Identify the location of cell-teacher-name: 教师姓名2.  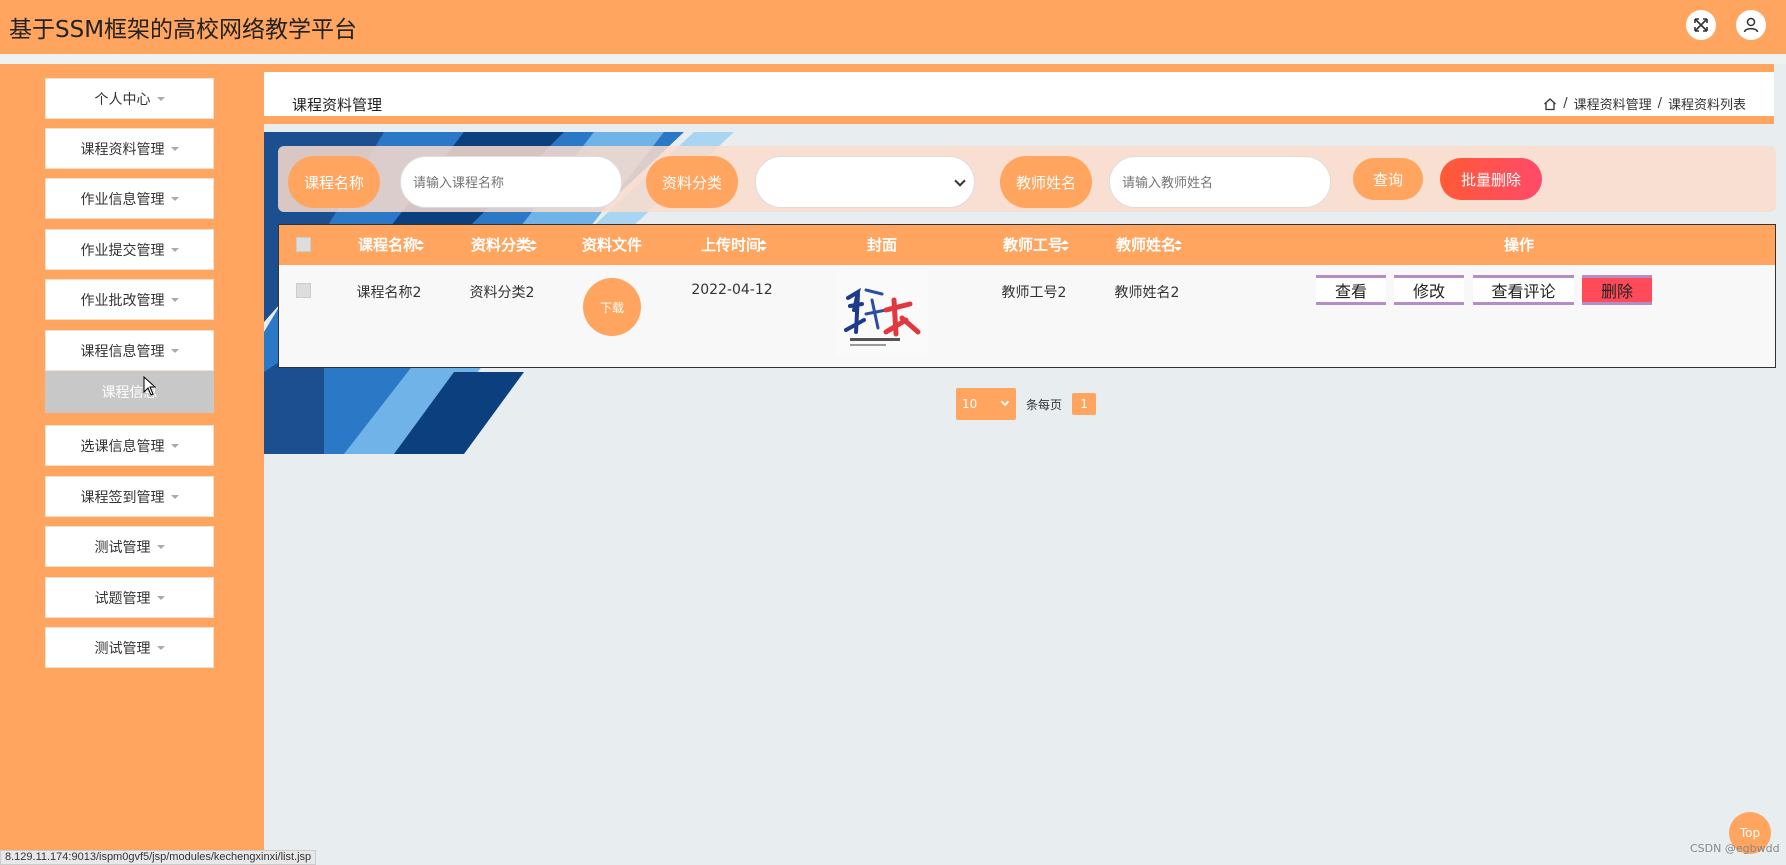
(1147, 293).